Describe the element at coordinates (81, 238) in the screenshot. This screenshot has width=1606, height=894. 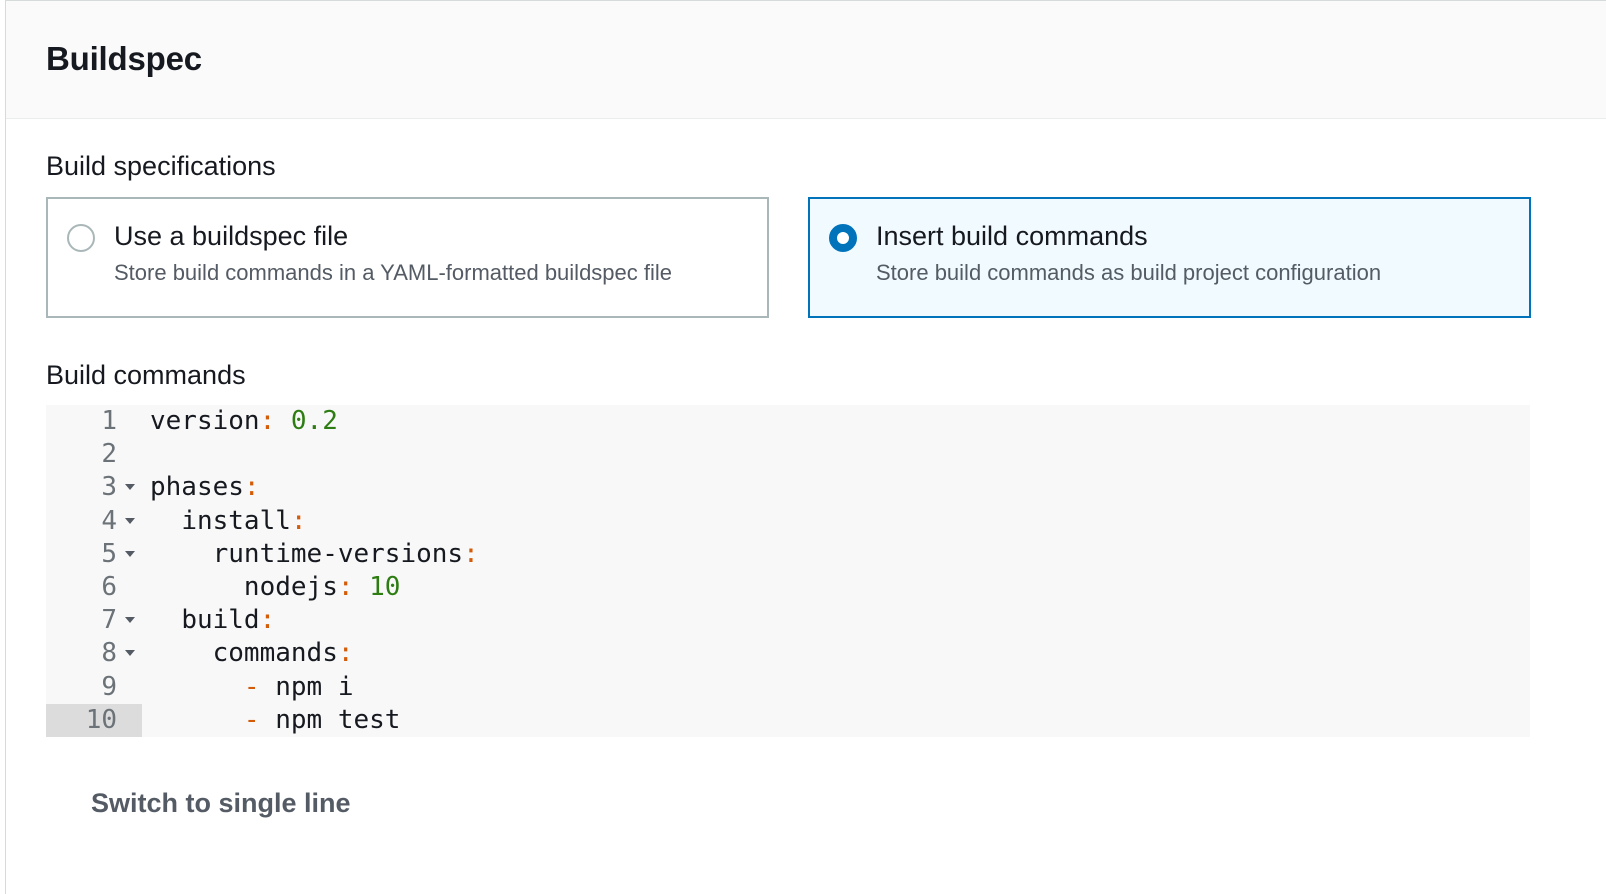
I see `radio-unchecked-icon` at that location.